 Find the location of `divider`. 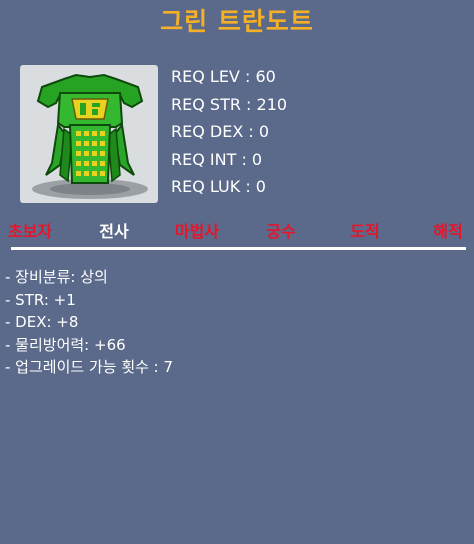

divider is located at coordinates (238, 248).